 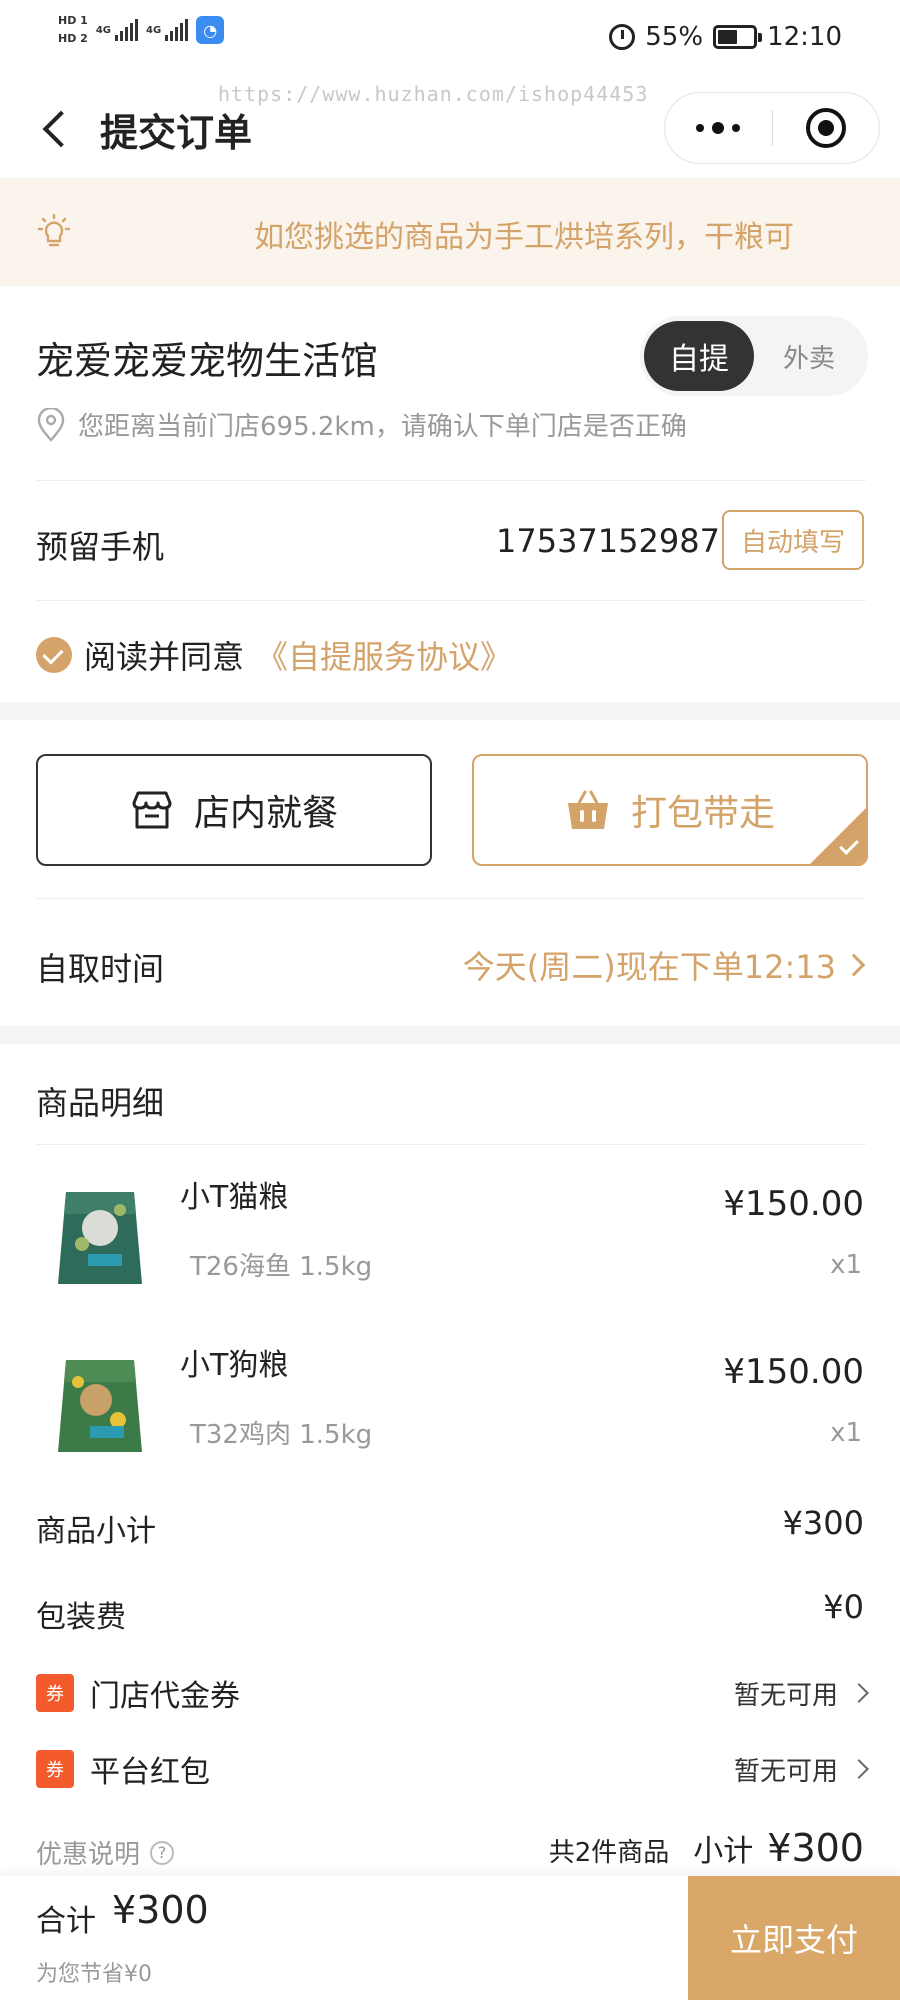 What do you see at coordinates (823, 1523) in the screenshot?
I see `subtotal-value: ¥300` at bounding box center [823, 1523].